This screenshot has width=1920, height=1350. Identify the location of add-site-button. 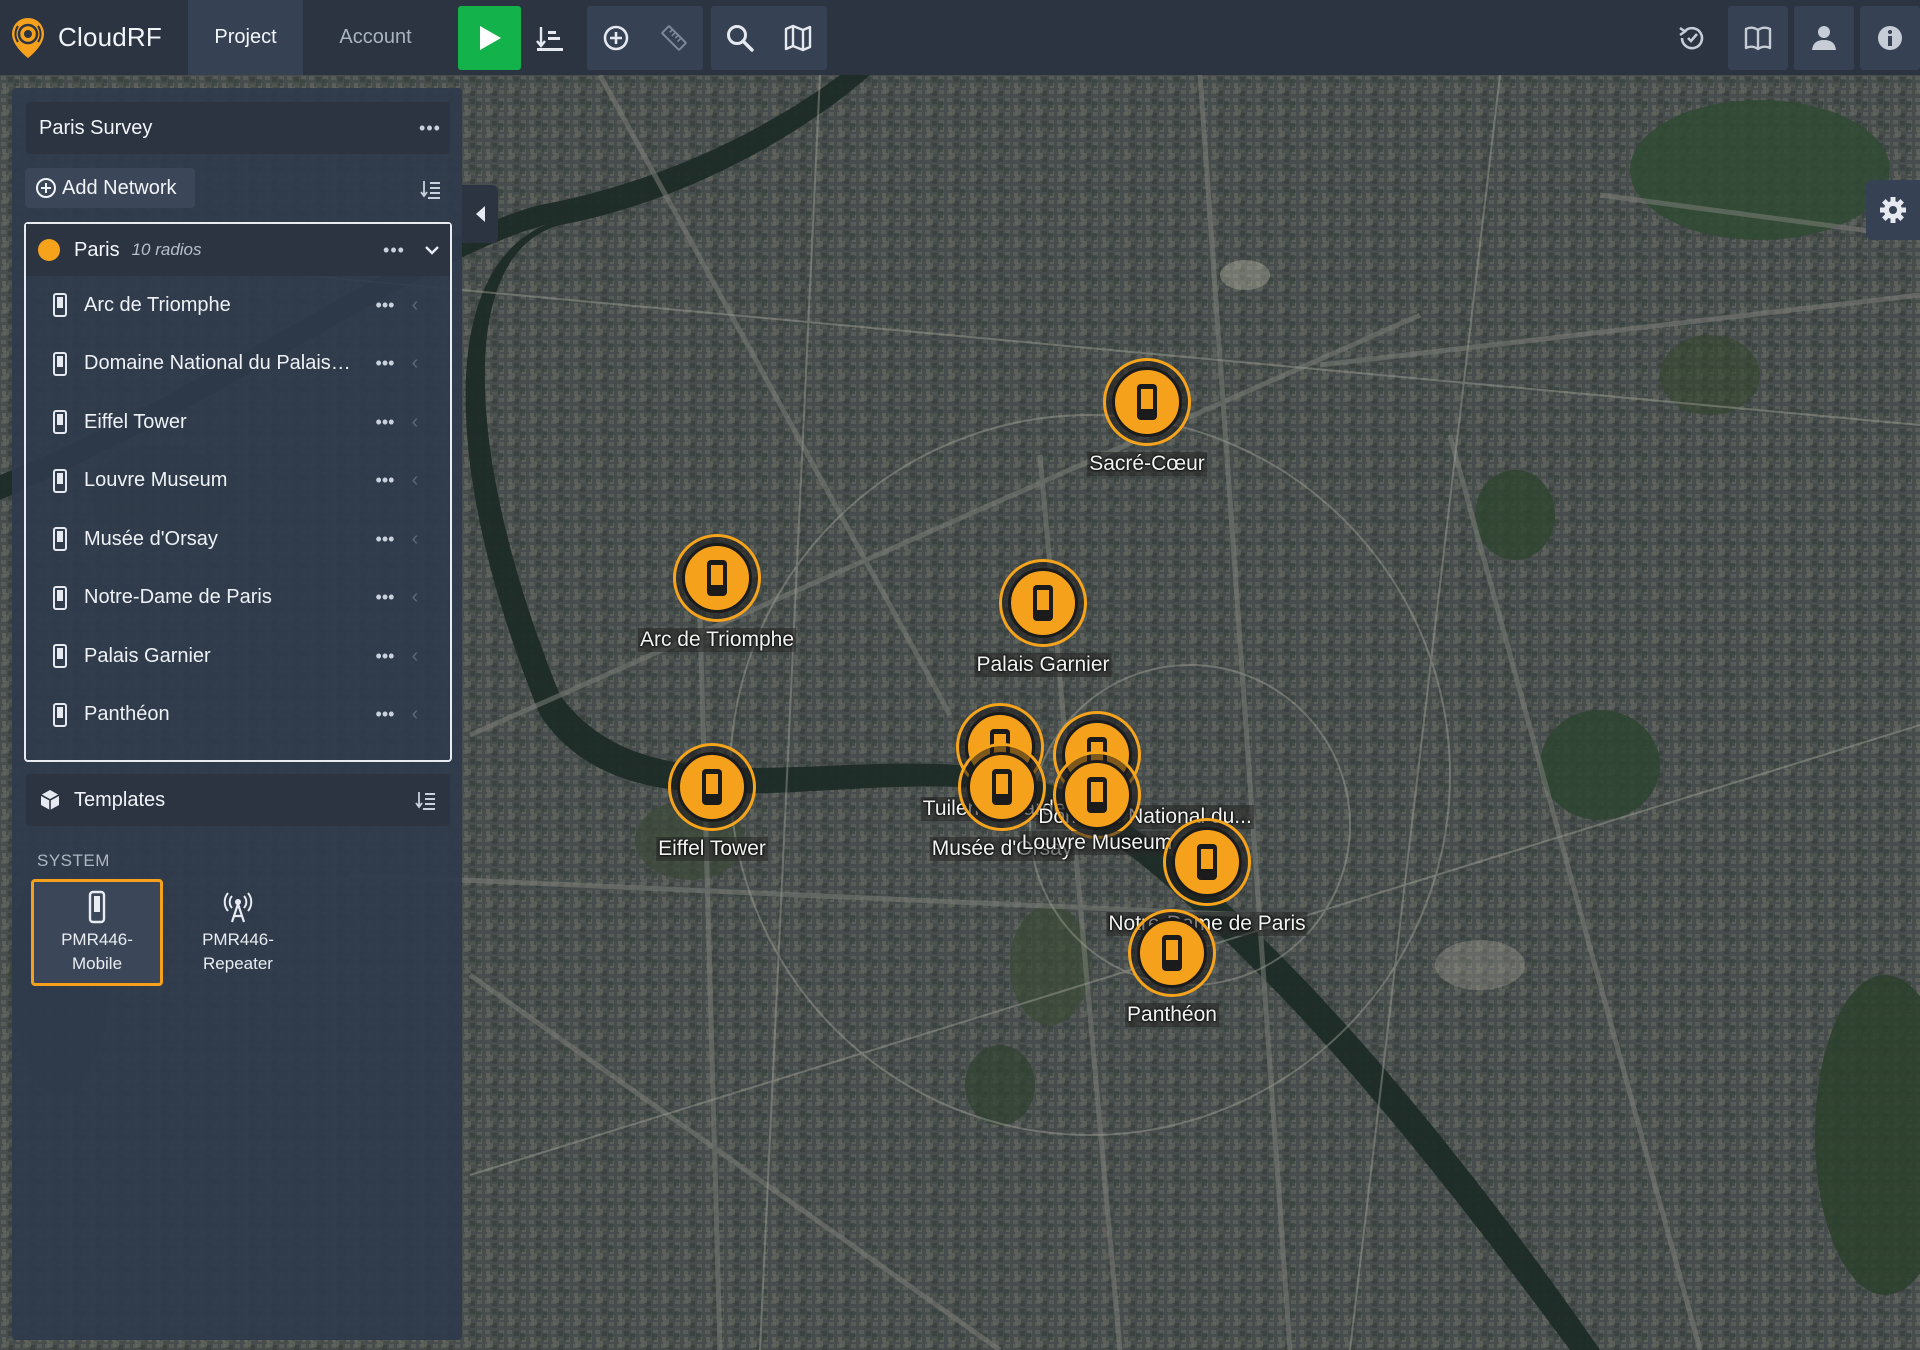
(616, 38).